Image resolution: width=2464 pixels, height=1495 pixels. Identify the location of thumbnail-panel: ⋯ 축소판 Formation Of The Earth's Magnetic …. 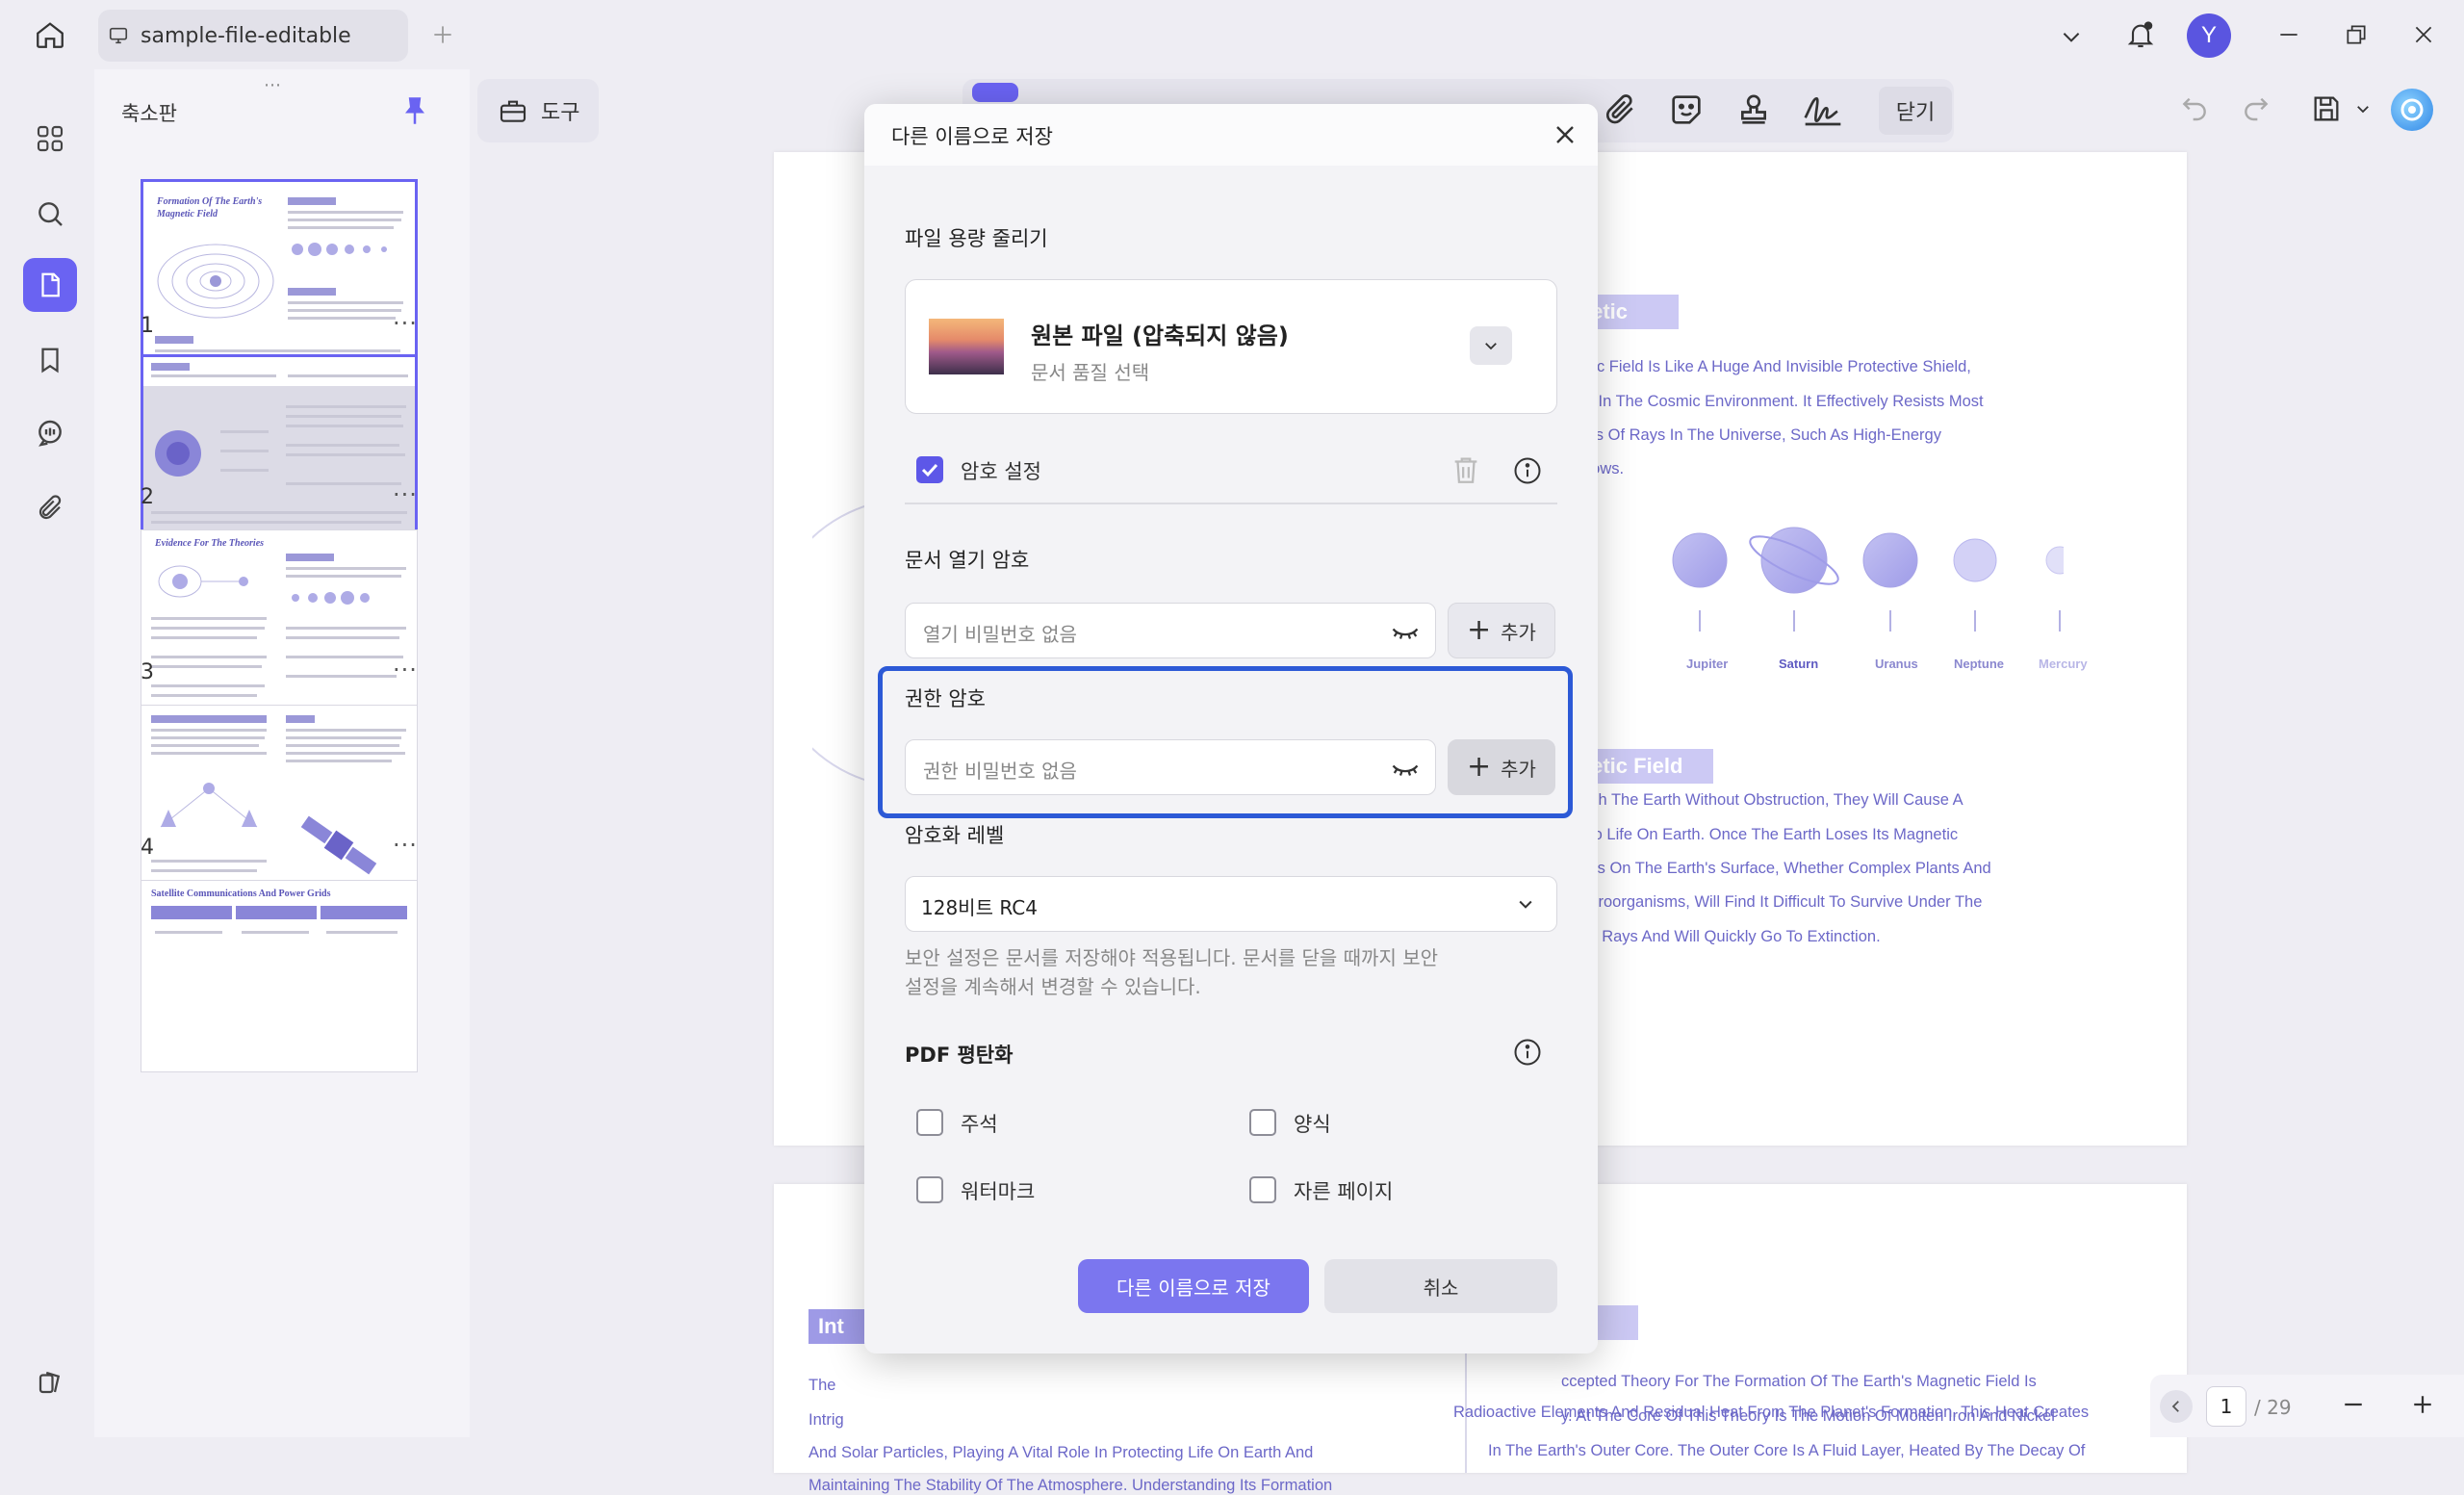
(282, 753).